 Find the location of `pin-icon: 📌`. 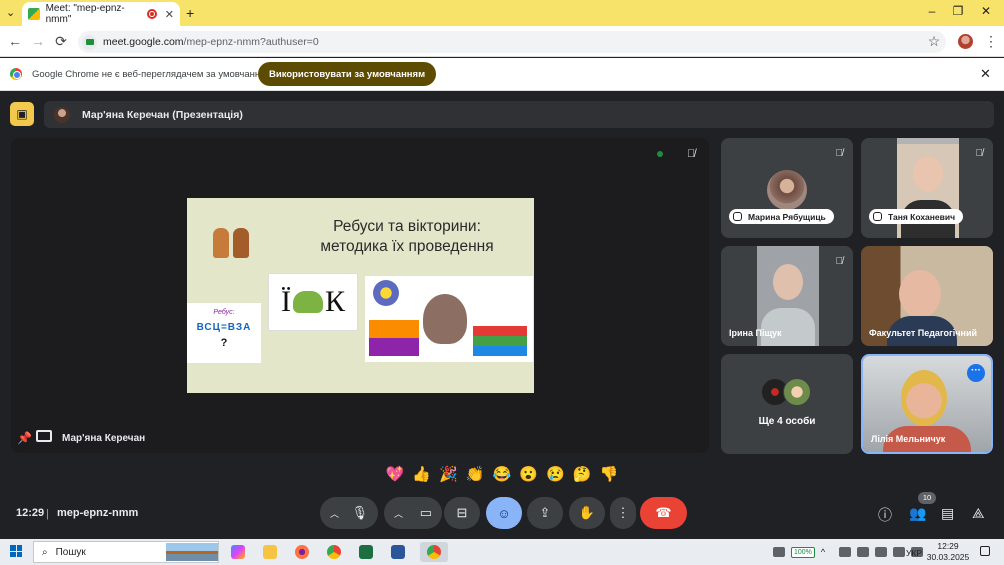

pin-icon: 📌 is located at coordinates (24, 438).